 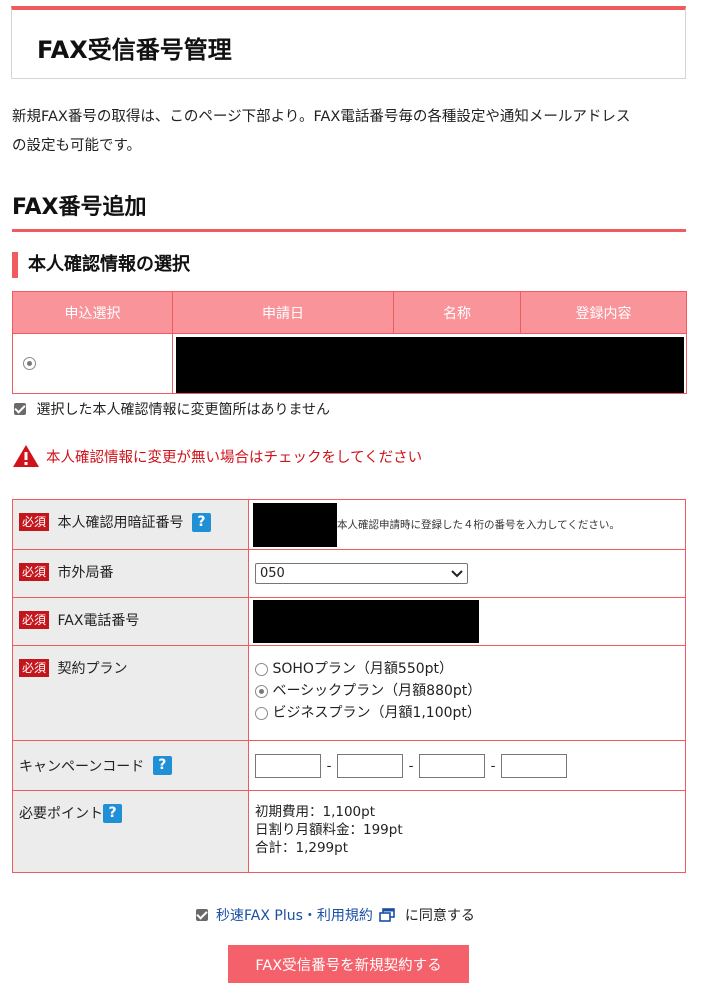 I want to click on column-header-content: 登録内容, so click(x=603, y=312).